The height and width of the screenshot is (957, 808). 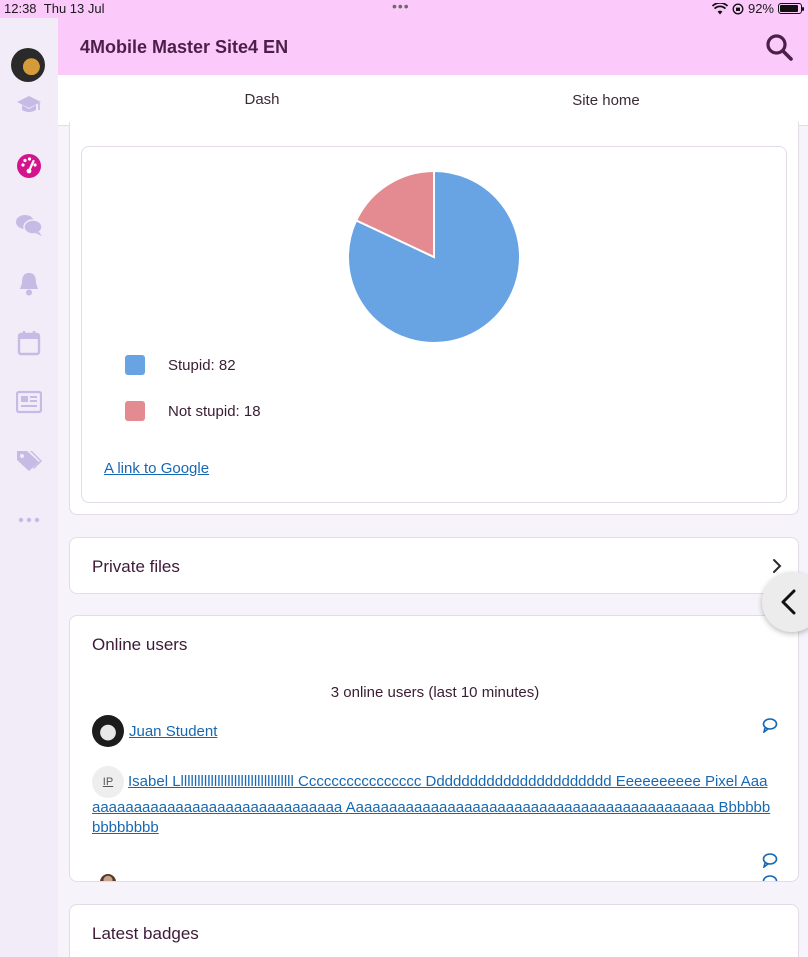 I want to click on battery-percent: 92%, so click(x=760, y=8).